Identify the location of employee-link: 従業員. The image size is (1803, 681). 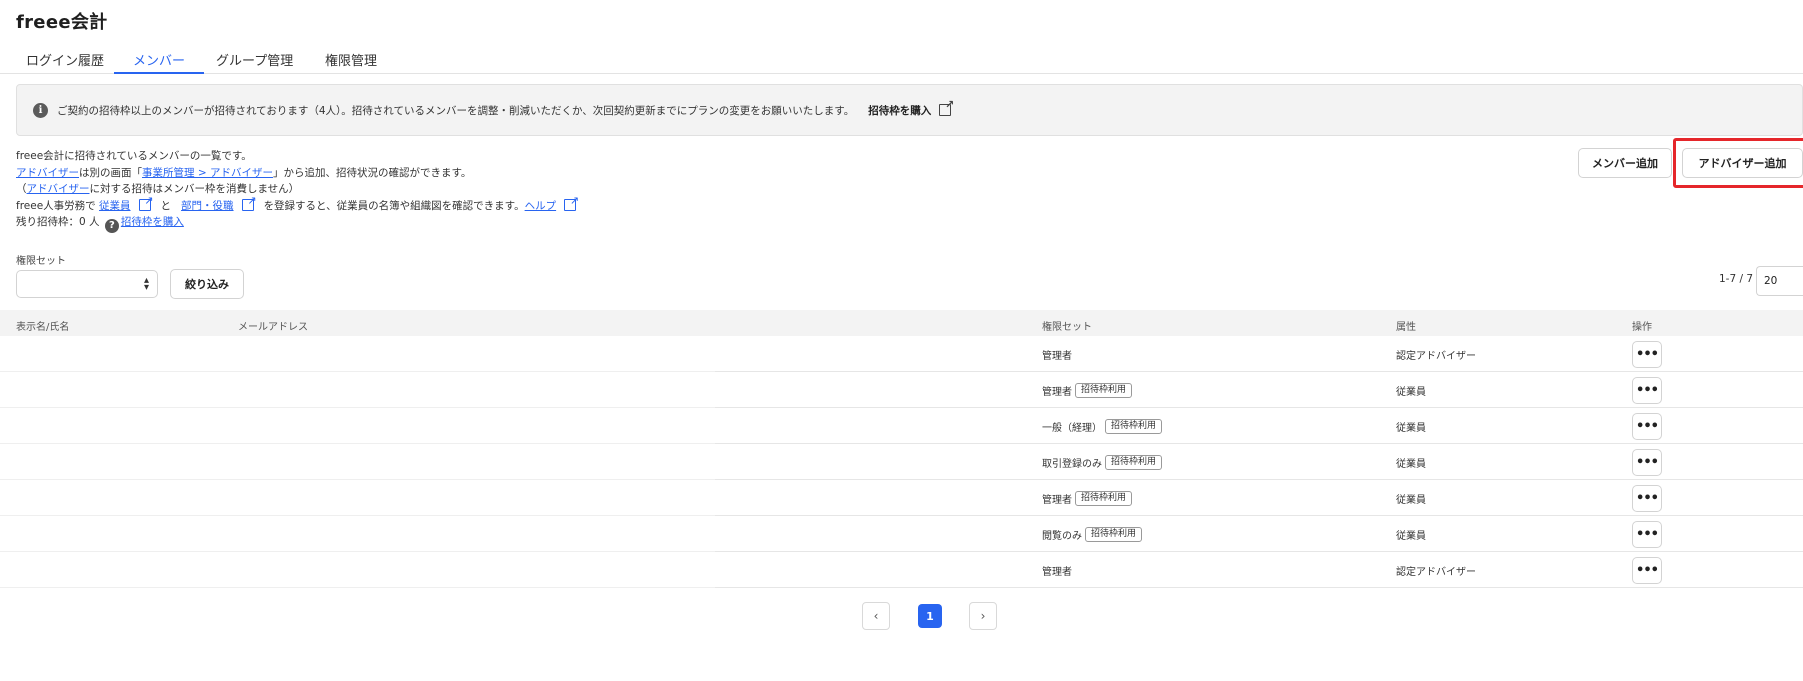
(126, 202).